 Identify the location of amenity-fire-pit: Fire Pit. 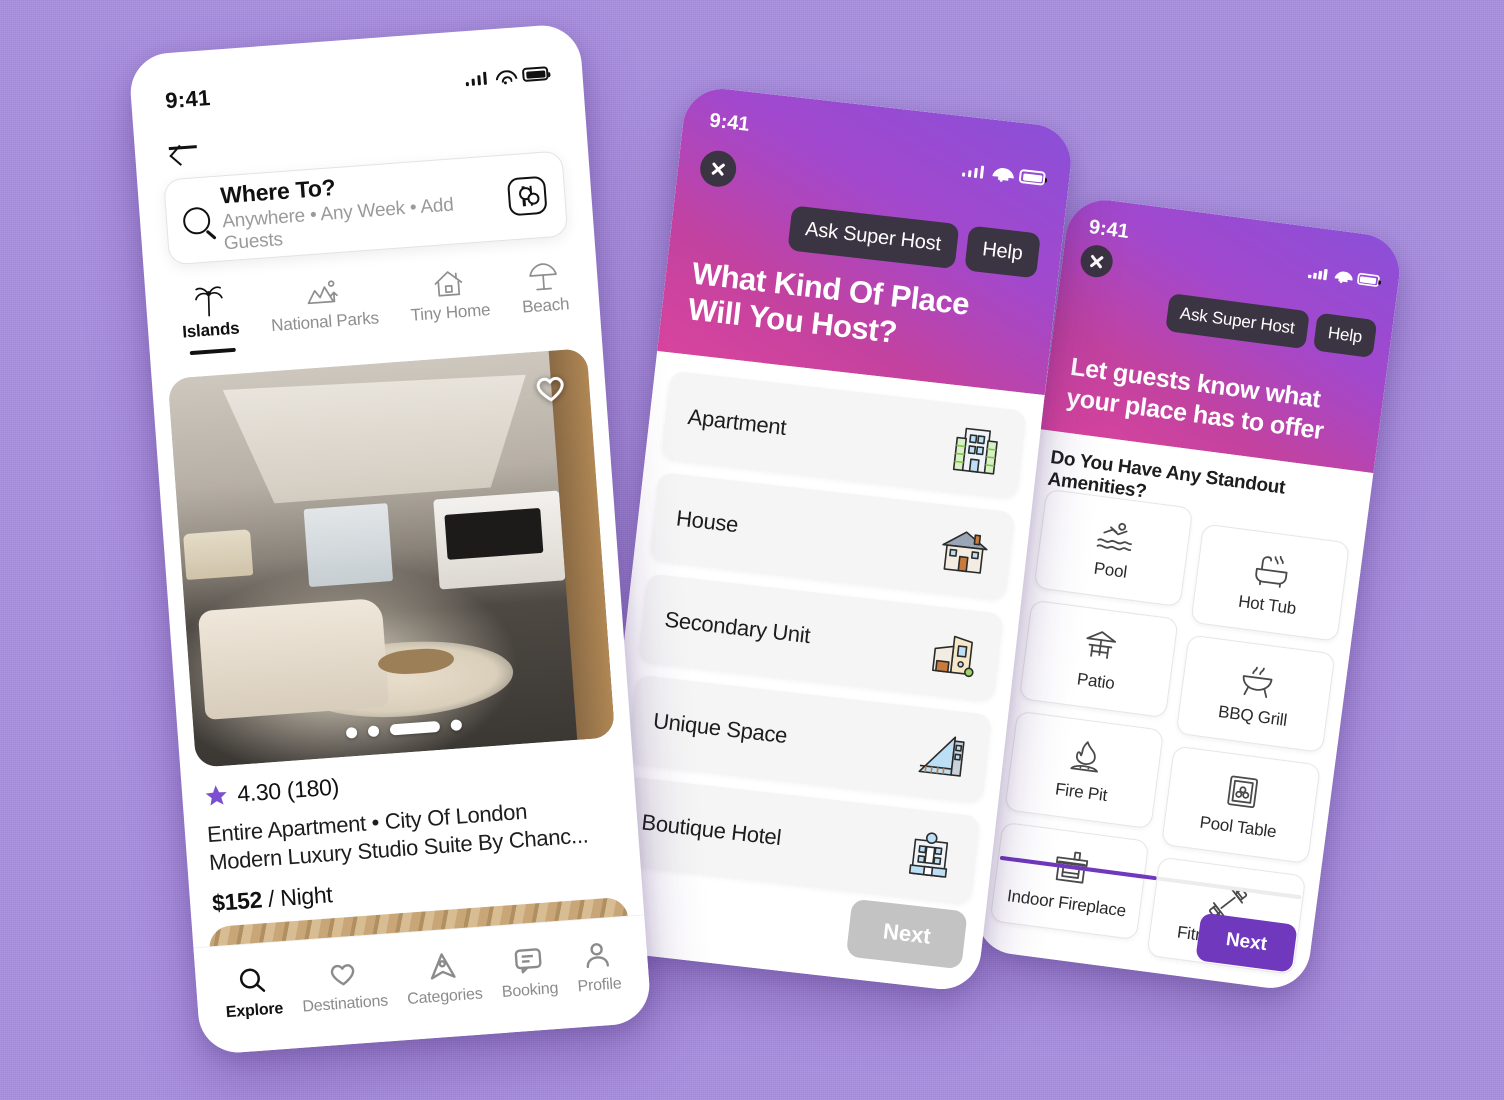
(1084, 770).